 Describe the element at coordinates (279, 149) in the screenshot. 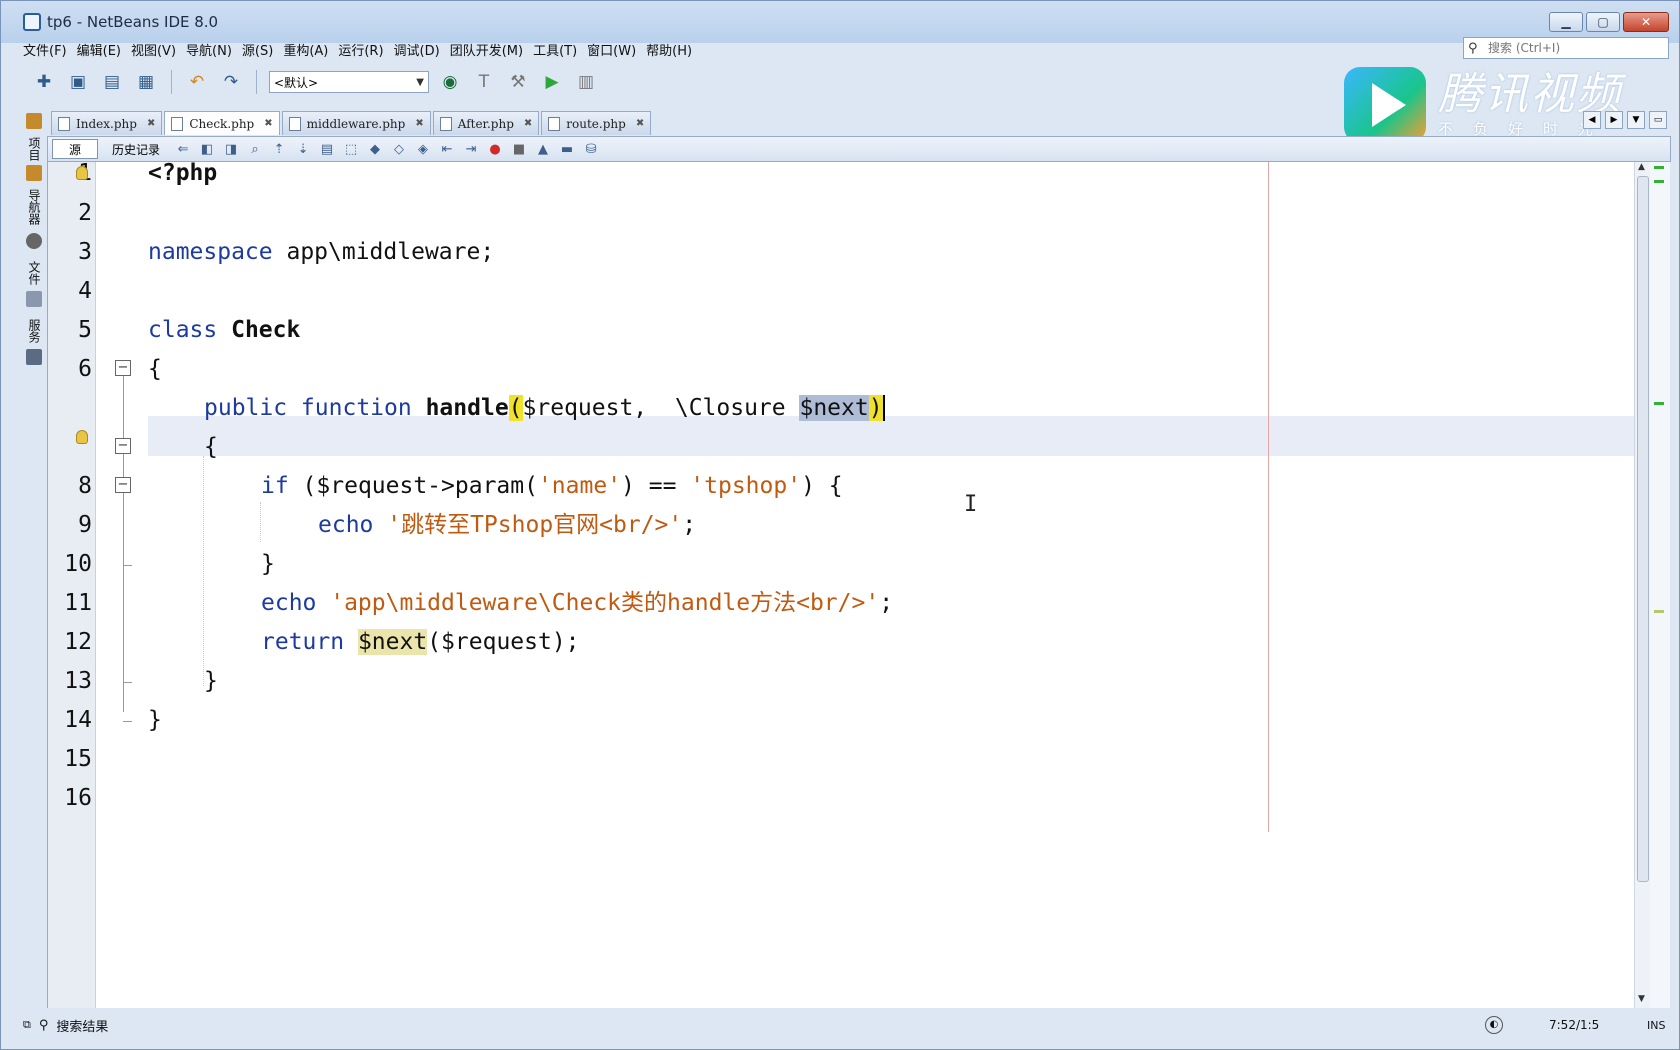

I see `find-previous-icon: ⇡` at that location.